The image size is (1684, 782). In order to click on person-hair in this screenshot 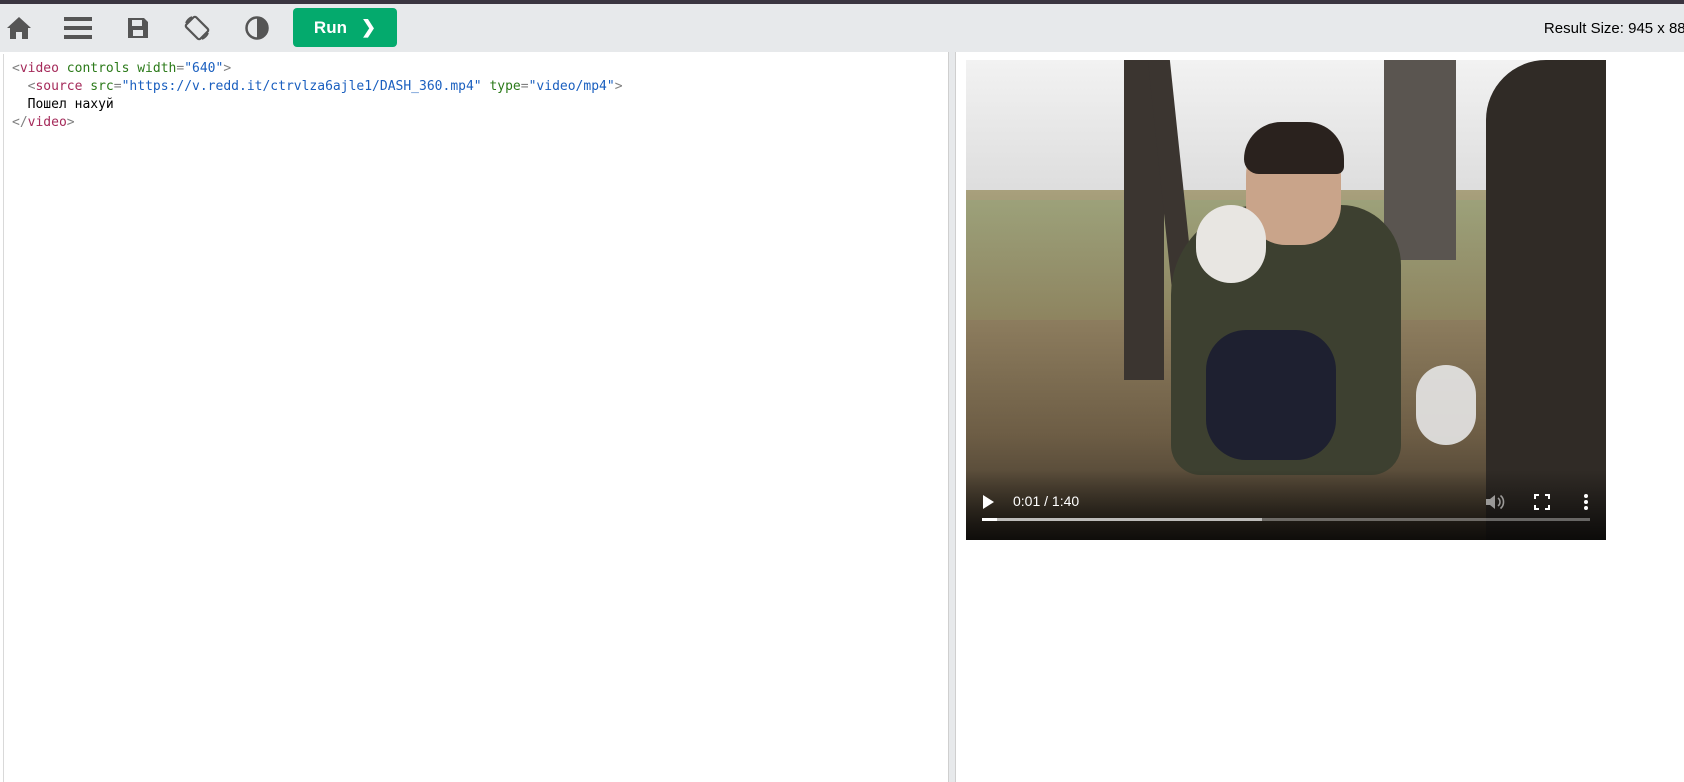, I will do `click(1294, 148)`.